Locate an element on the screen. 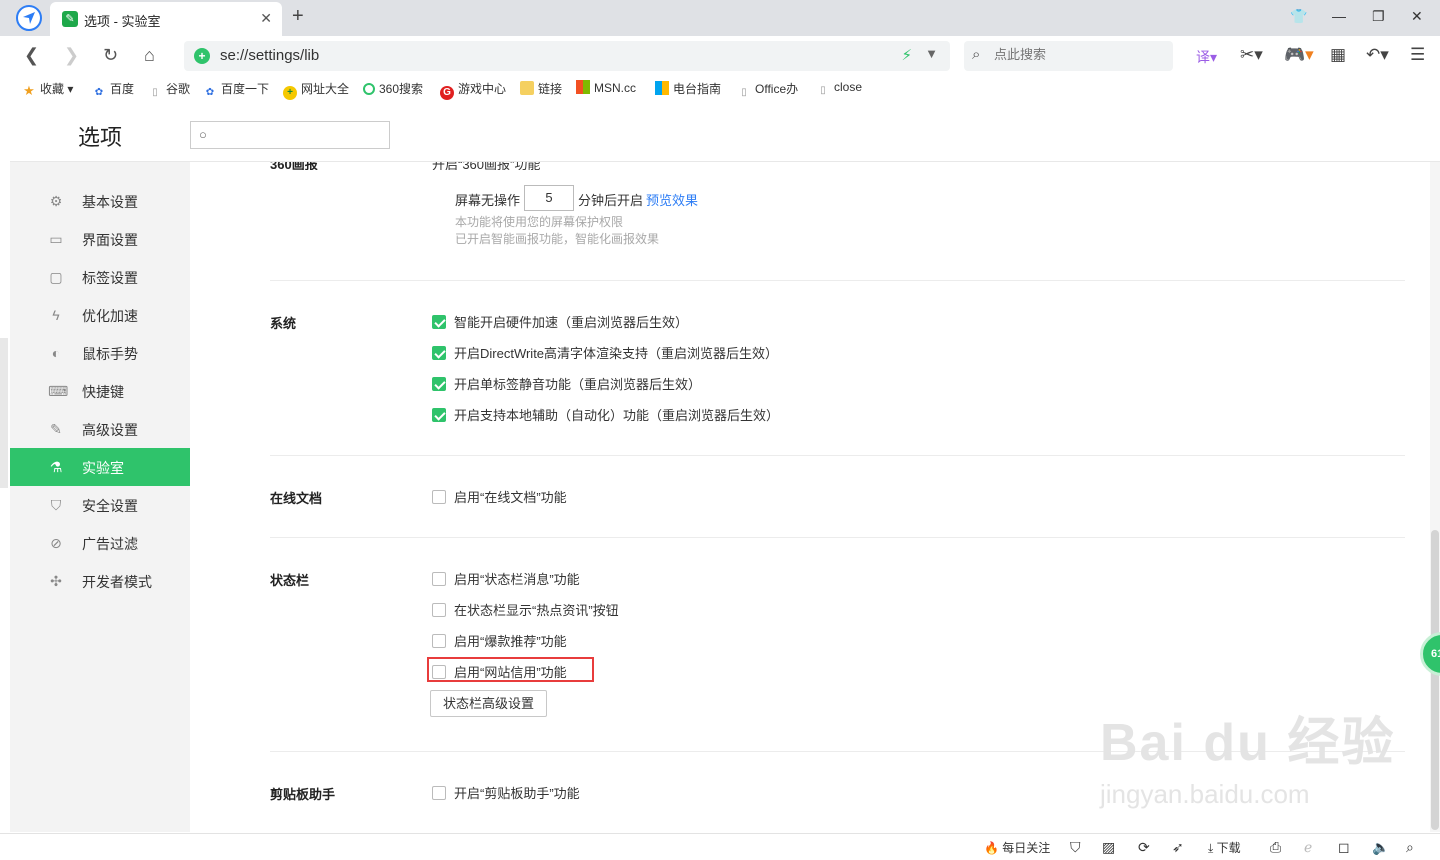 Image resolution: width=1440 pixels, height=860 pixels. bookmark-item: 链接 is located at coordinates (541, 88).